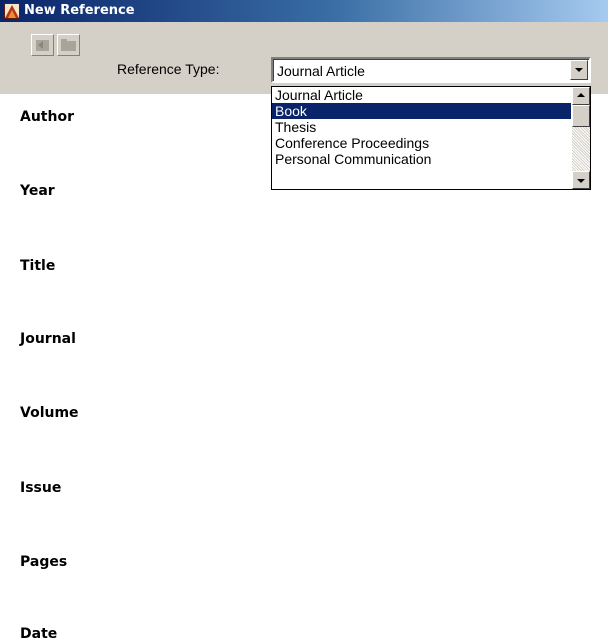  I want to click on app-icon, so click(12, 11).